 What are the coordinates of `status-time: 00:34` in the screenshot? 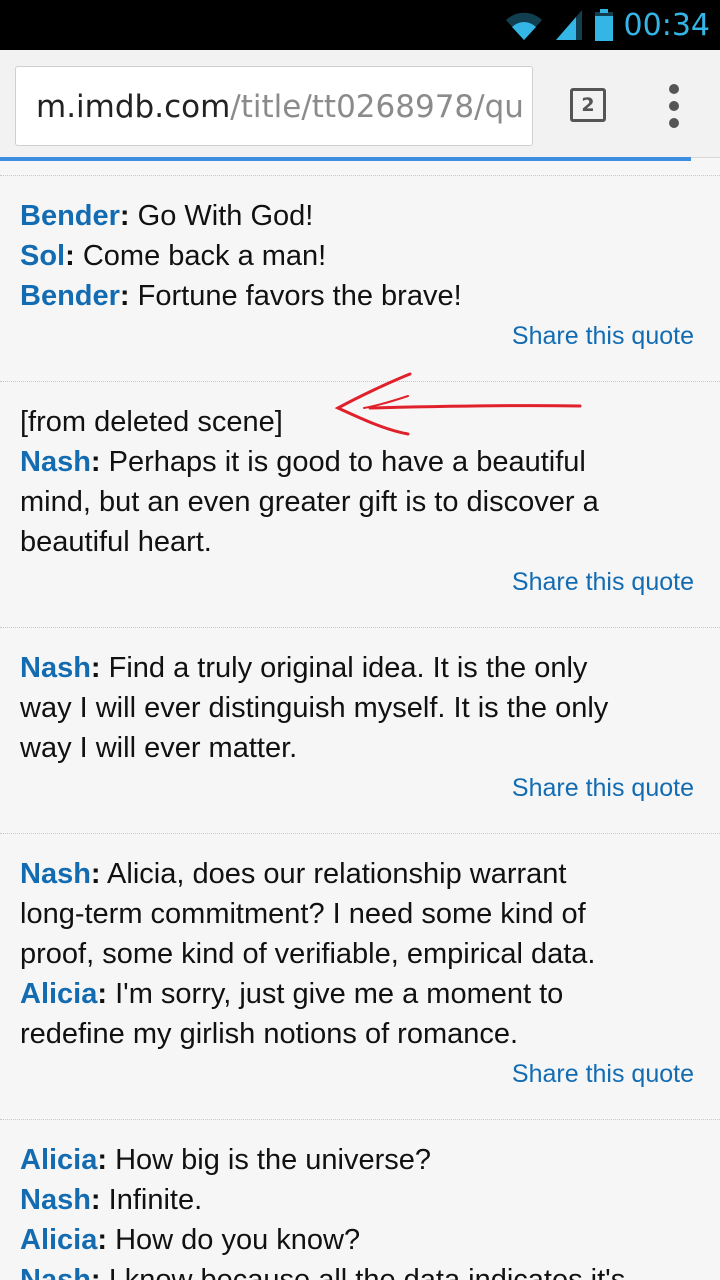 It's located at (666, 25).